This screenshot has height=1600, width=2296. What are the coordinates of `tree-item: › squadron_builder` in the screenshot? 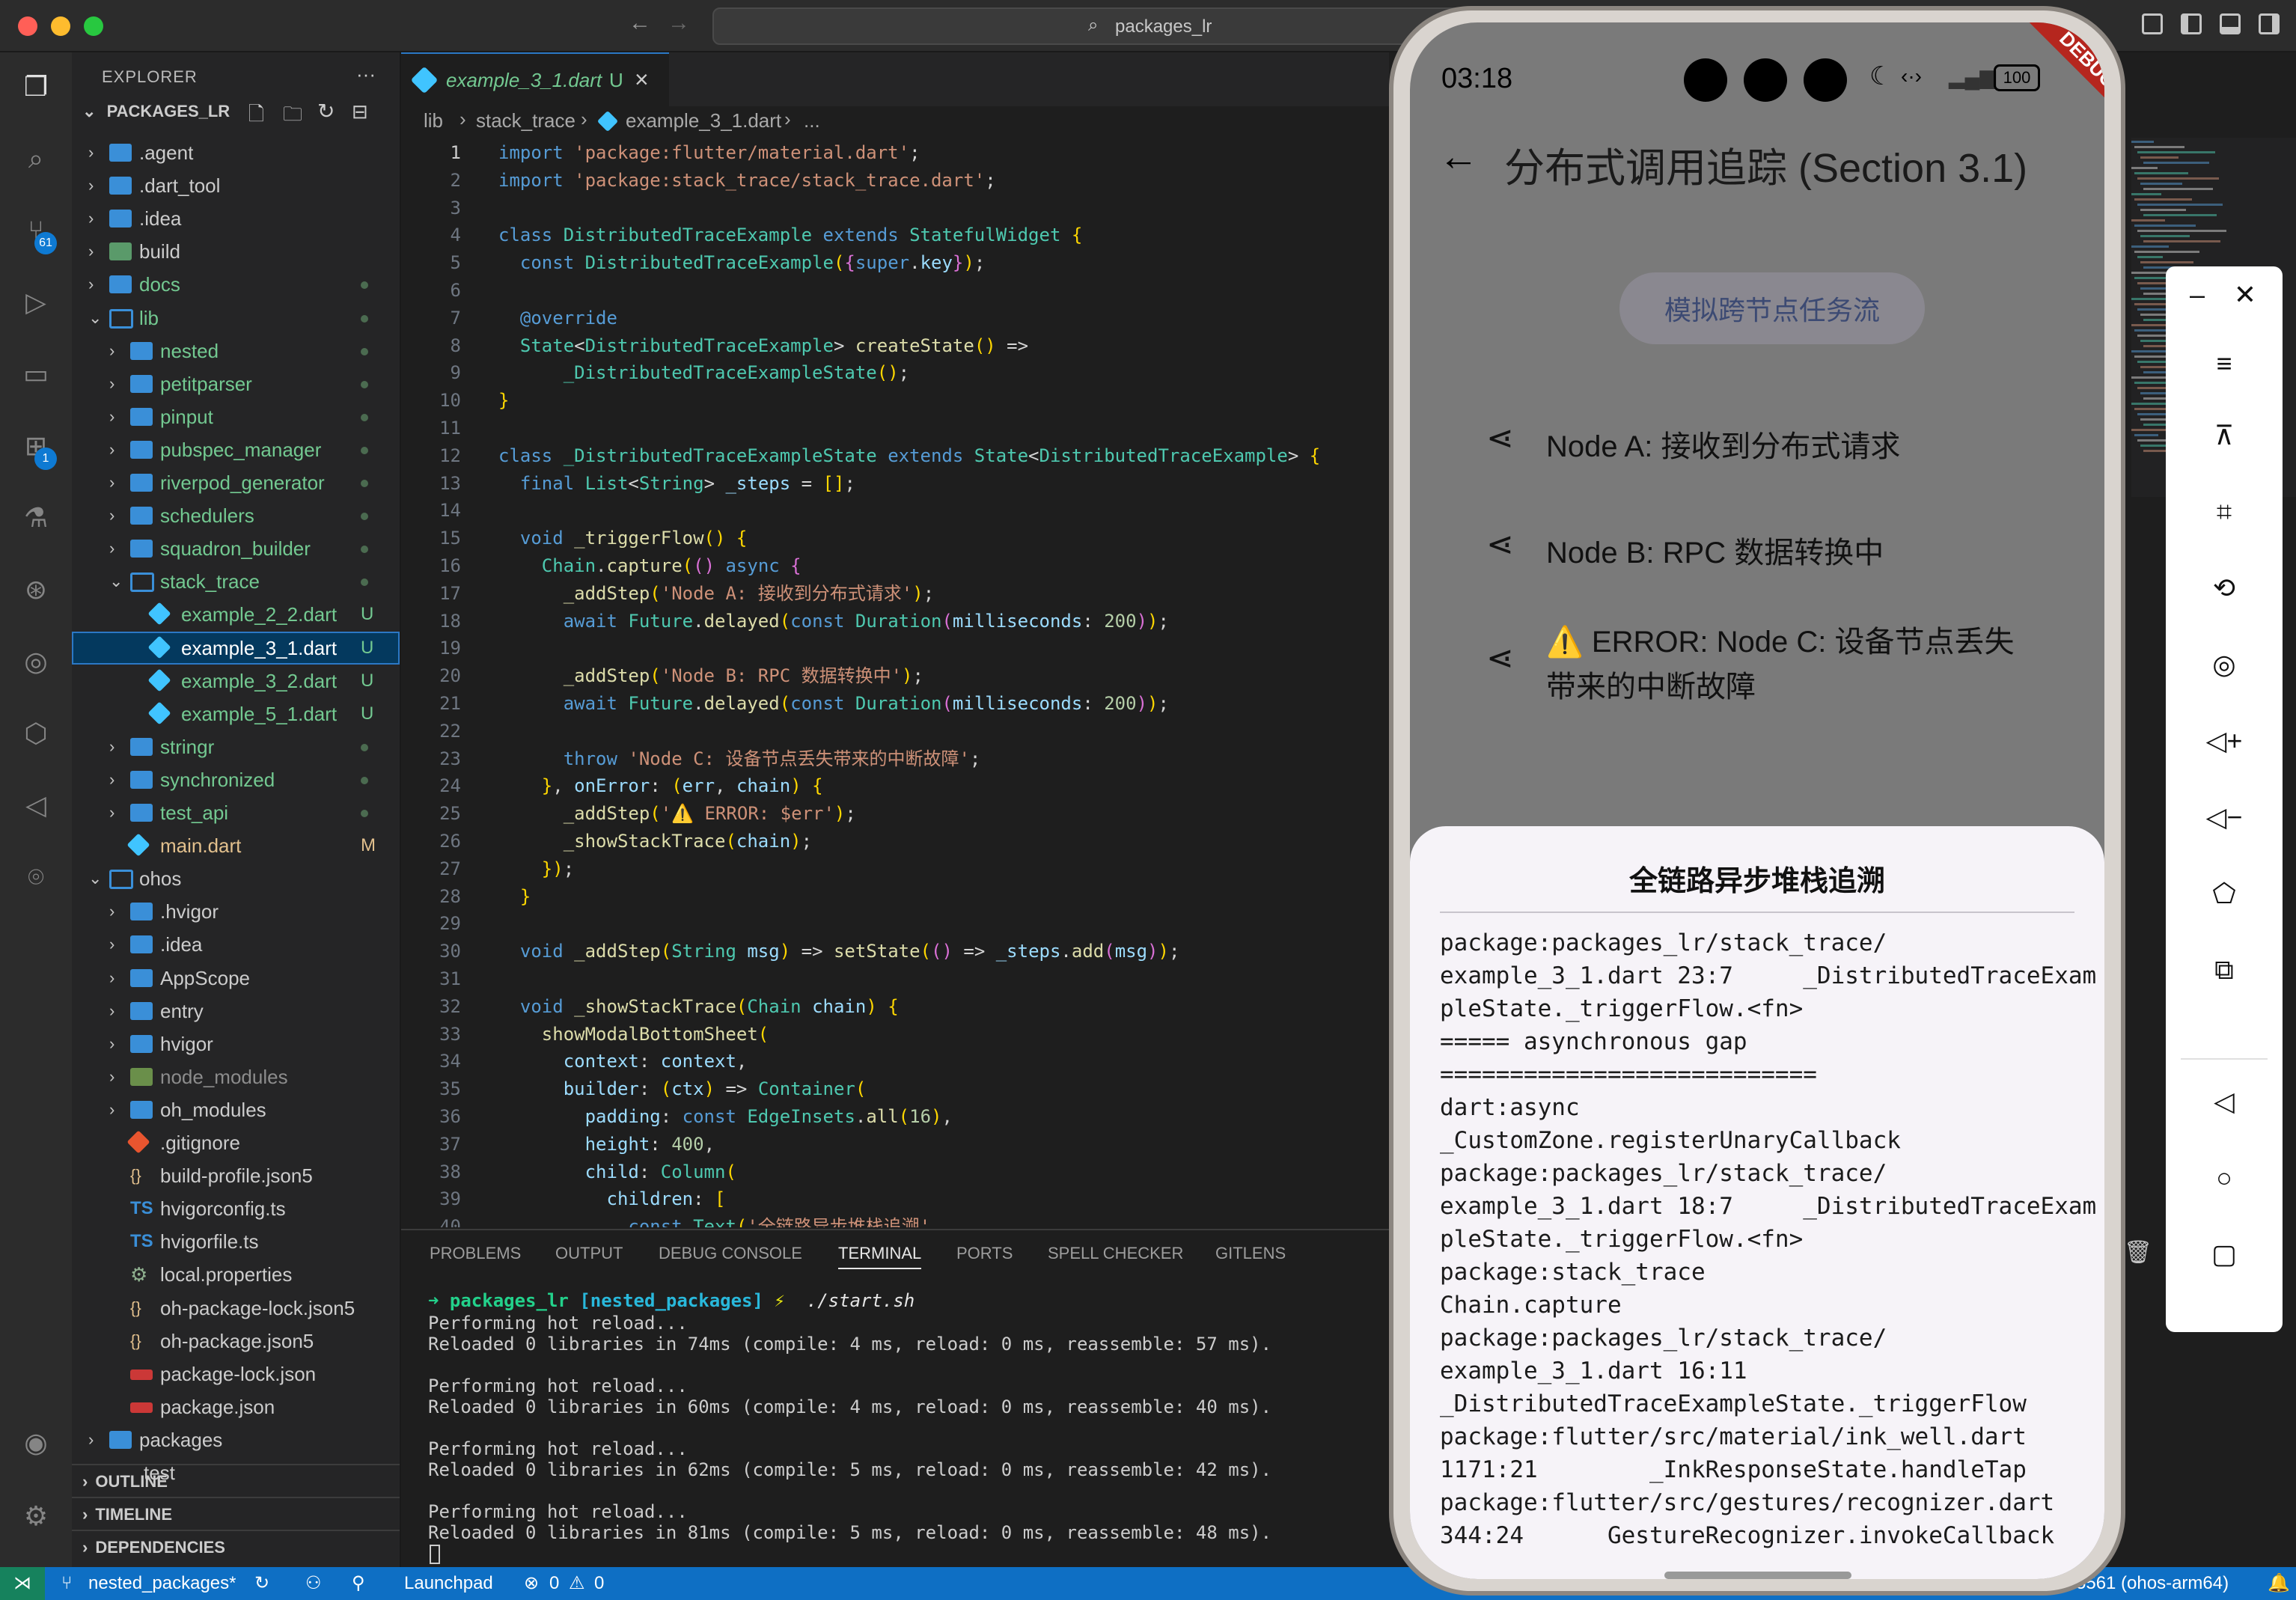 It's located at (236, 548).